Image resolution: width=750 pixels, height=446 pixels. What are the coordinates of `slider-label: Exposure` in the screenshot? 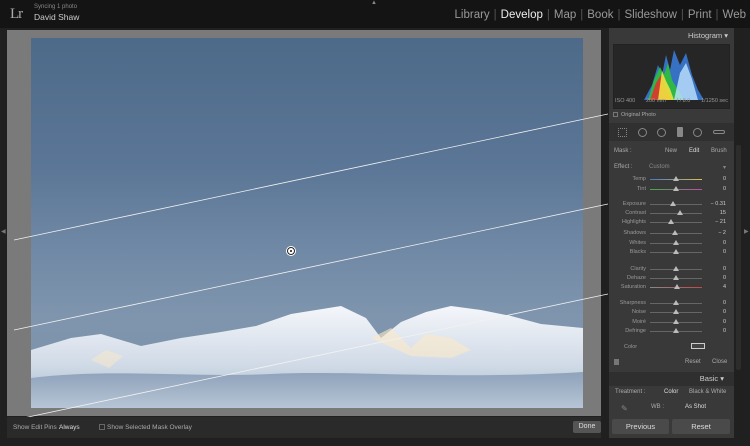 It's located at (634, 204).